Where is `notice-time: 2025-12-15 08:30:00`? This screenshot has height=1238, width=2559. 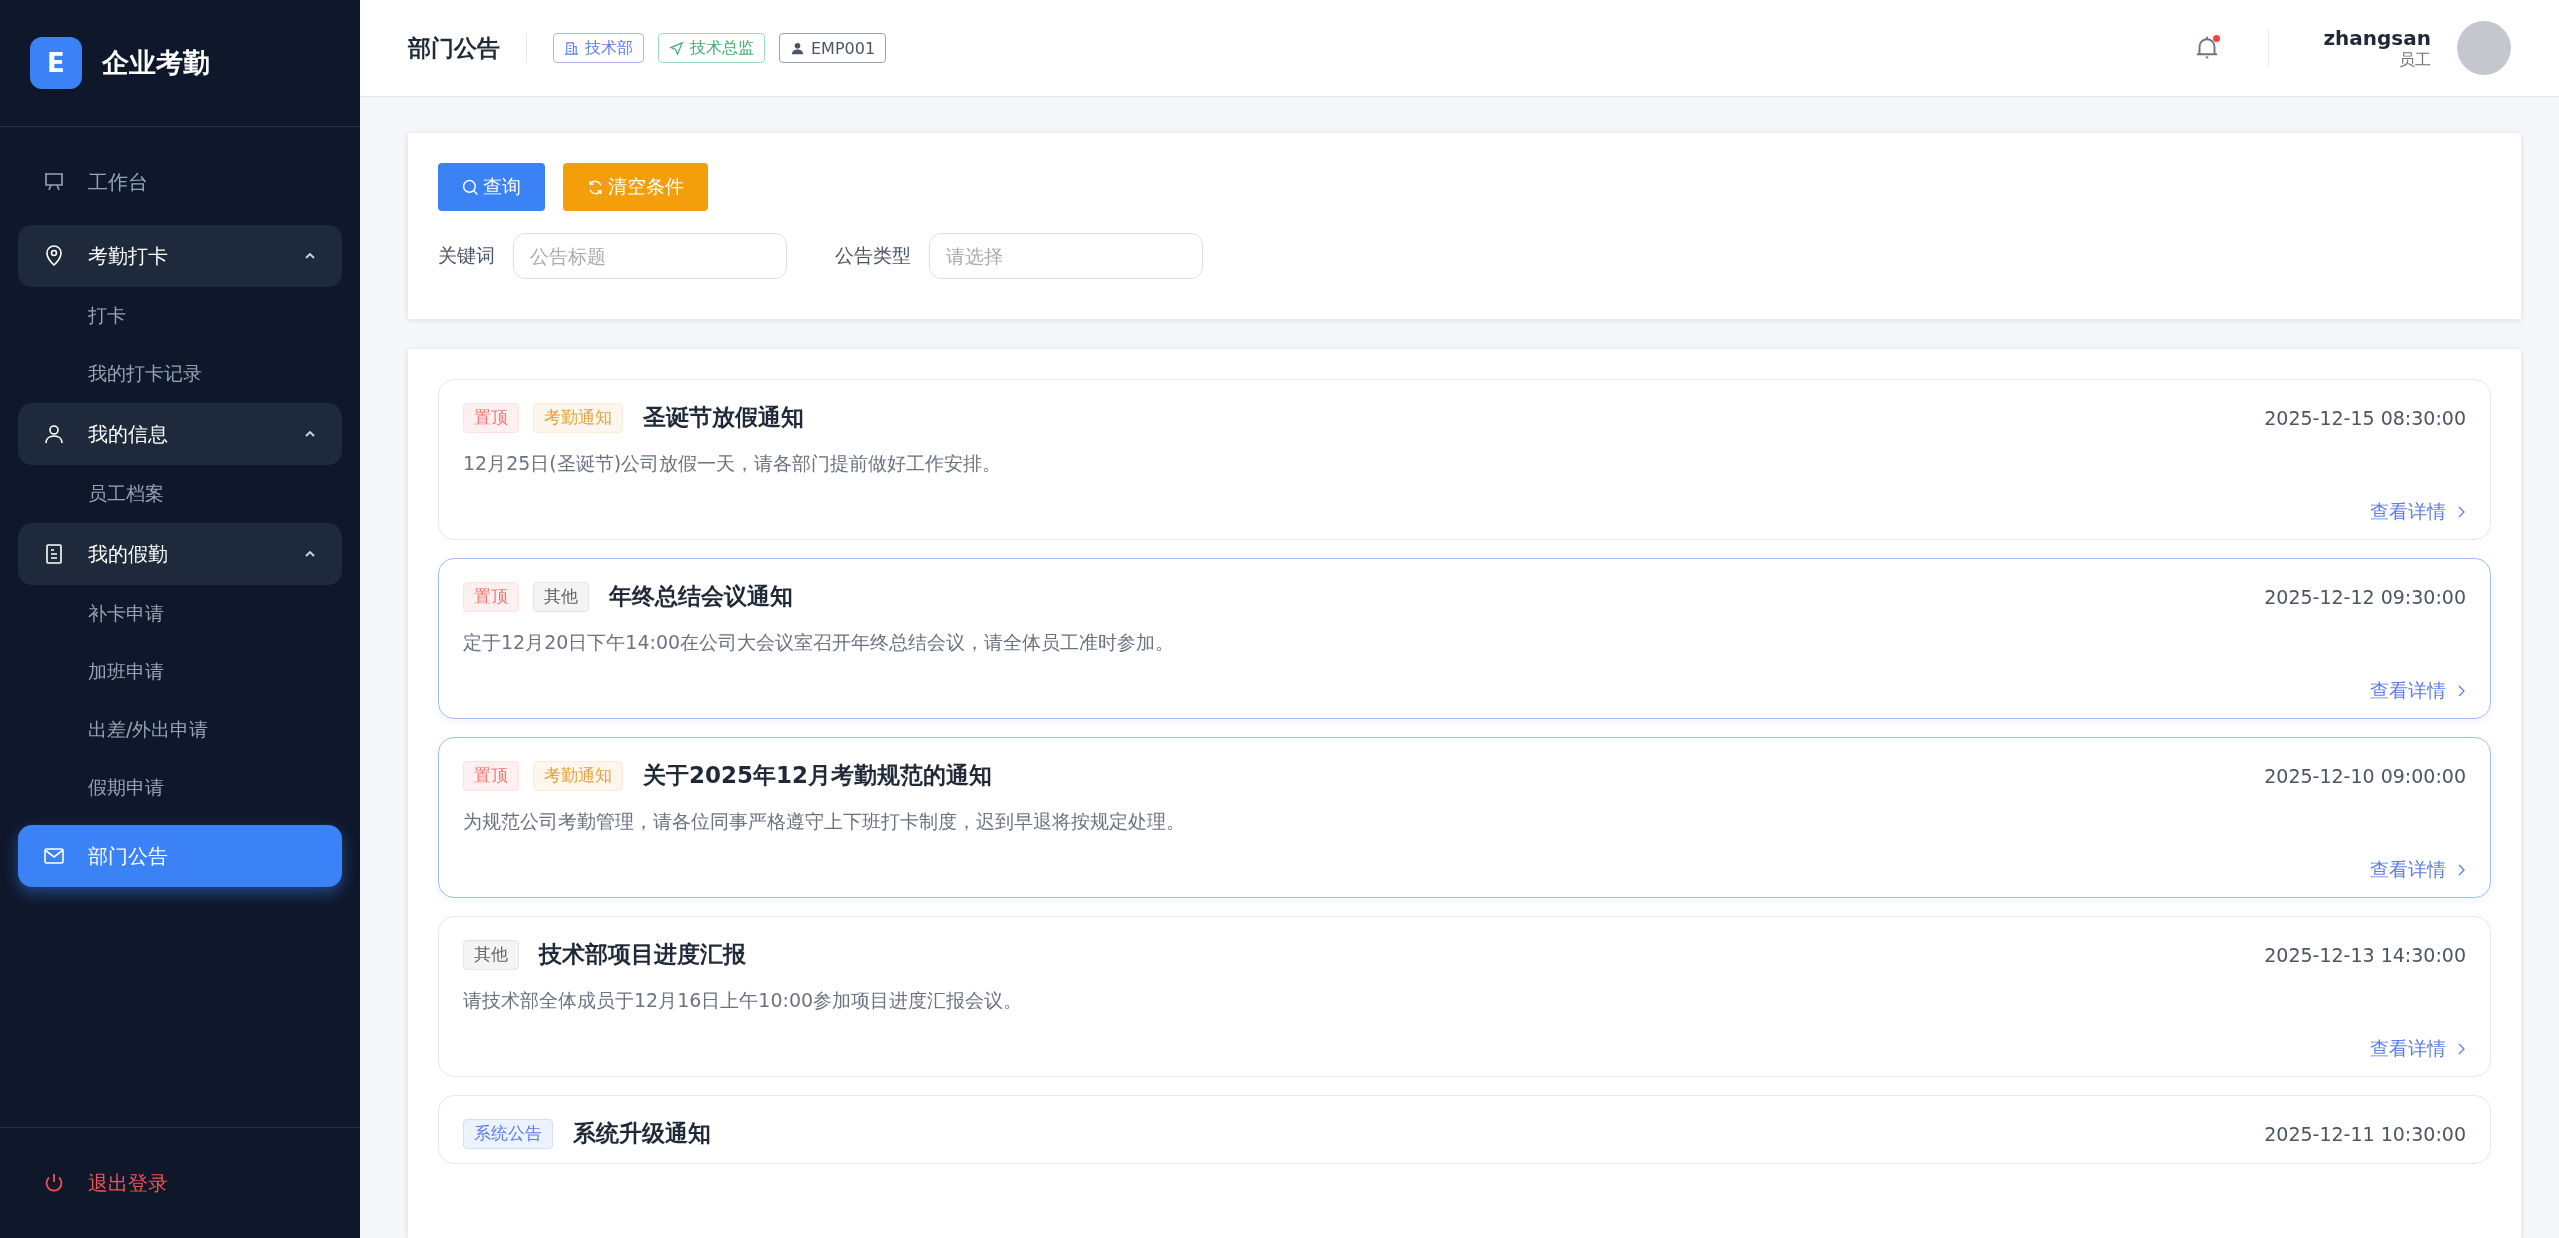 notice-time: 2025-12-15 08:30:00 is located at coordinates (2365, 417).